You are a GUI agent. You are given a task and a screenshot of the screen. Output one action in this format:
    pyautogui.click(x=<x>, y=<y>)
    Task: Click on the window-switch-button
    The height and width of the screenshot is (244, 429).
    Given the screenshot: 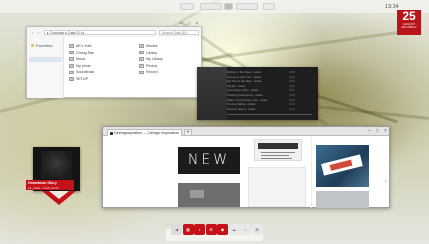 What is the action you would take?
    pyautogui.click(x=211, y=6)
    